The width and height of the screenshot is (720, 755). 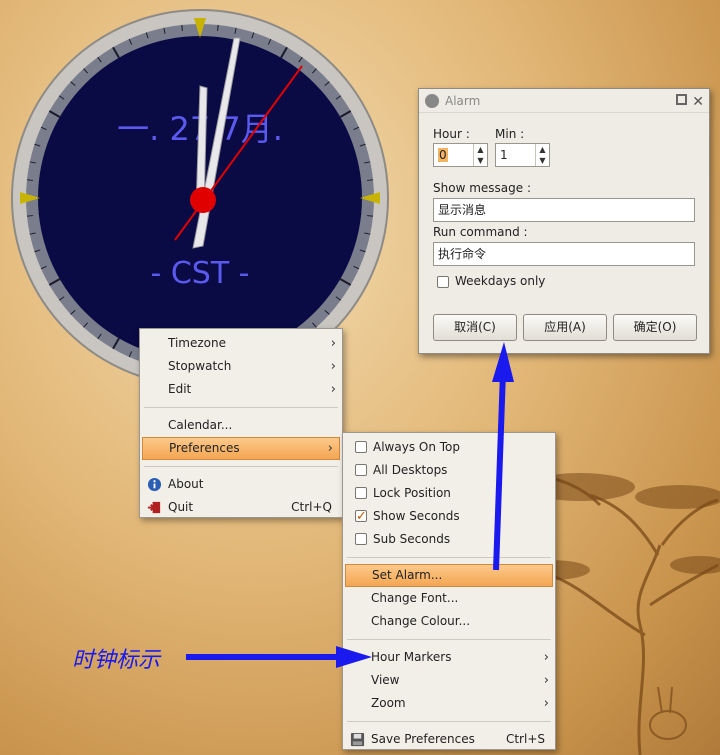 What do you see at coordinates (451, 134) in the screenshot?
I see `hour-label: Hour :` at bounding box center [451, 134].